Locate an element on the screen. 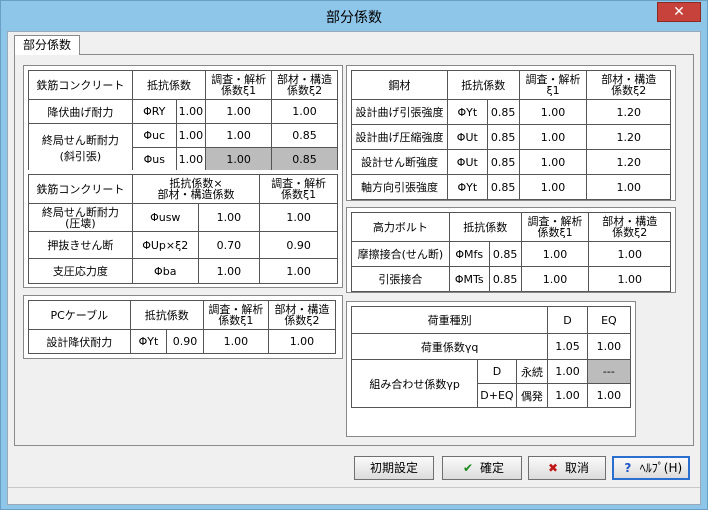 This screenshot has height=510, width=708. load-header-label: 荷重種別 is located at coordinates (449, 320).